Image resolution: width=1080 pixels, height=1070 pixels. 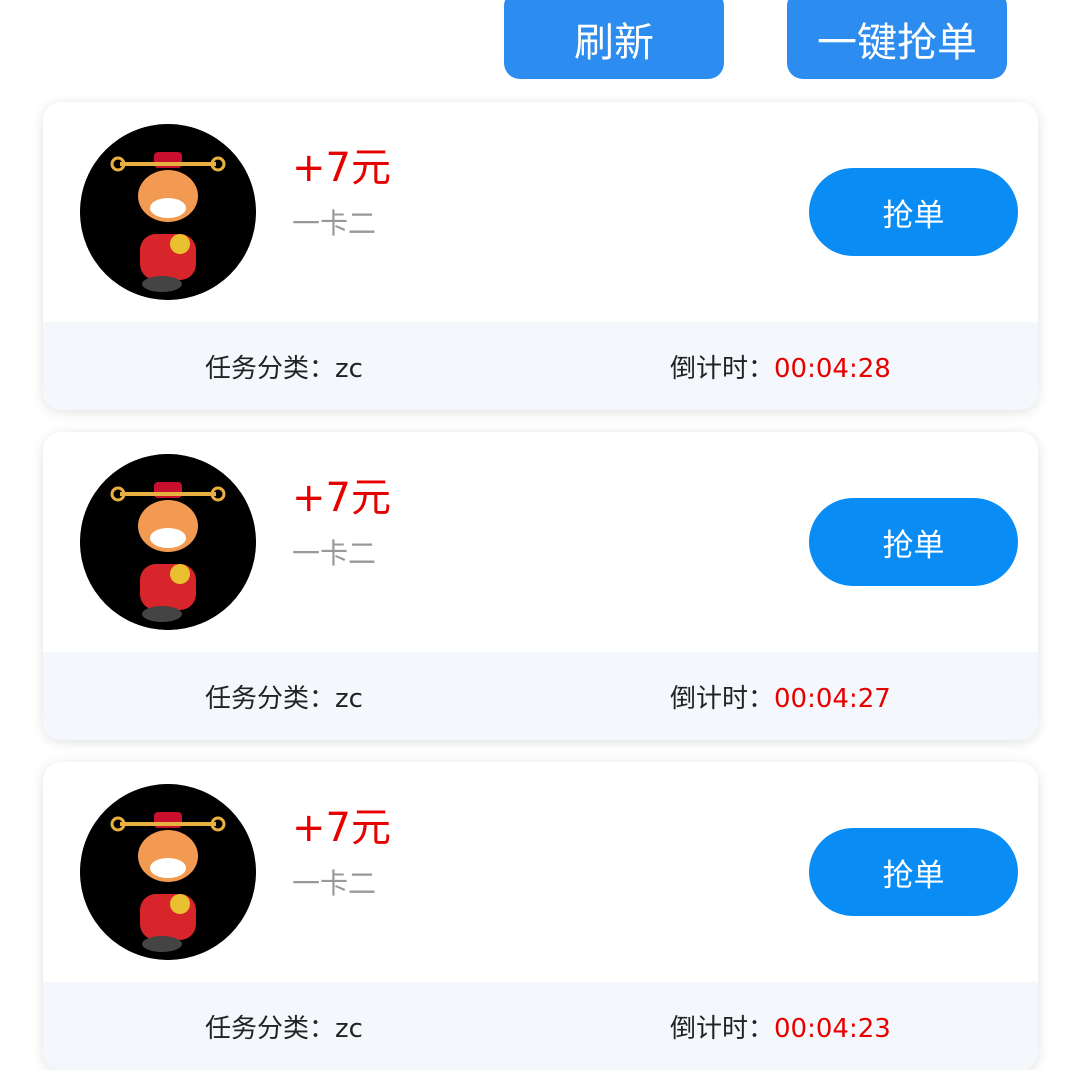 I want to click on order-card-footer: 任务分类：zc 倒计时：00:04:28, so click(x=540, y=366).